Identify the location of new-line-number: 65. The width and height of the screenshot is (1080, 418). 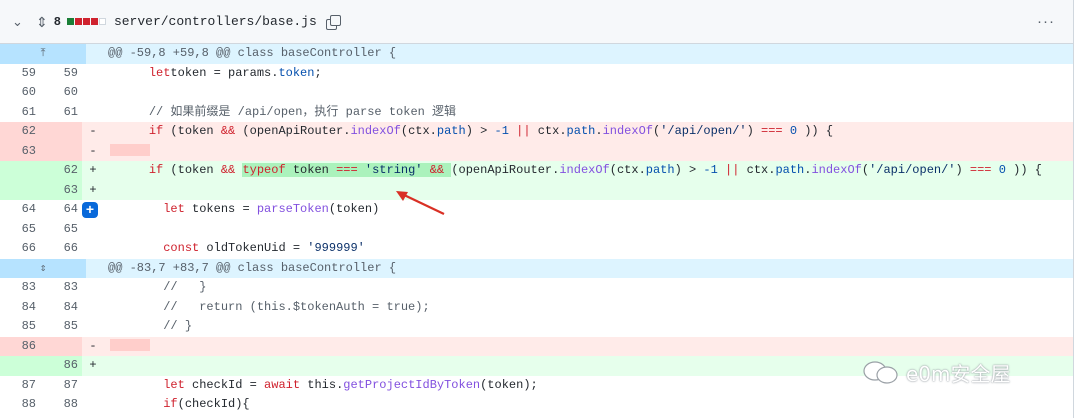
(61, 230).